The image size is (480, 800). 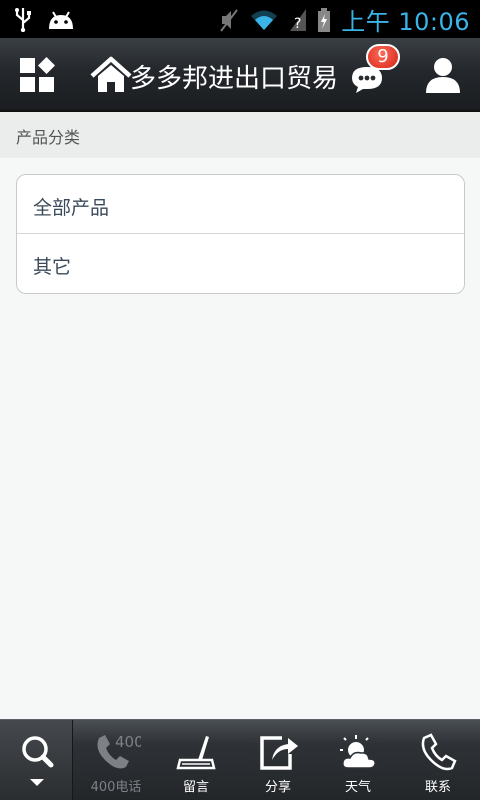 I want to click on category-label: 其它, so click(x=52, y=267).